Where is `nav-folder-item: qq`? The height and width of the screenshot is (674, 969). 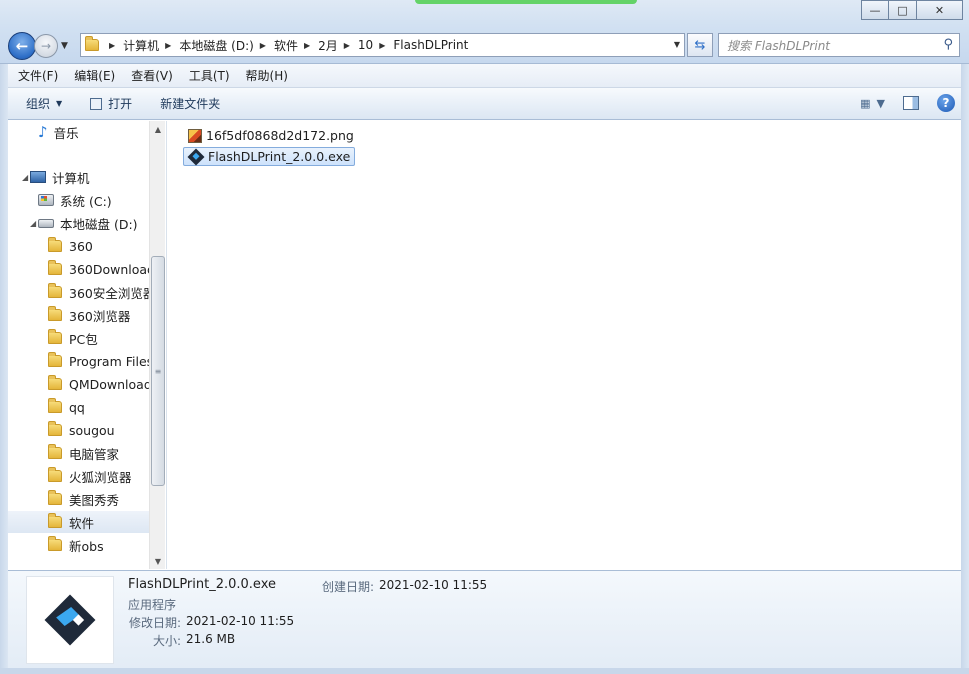
nav-folder-item: qq is located at coordinates (66, 407).